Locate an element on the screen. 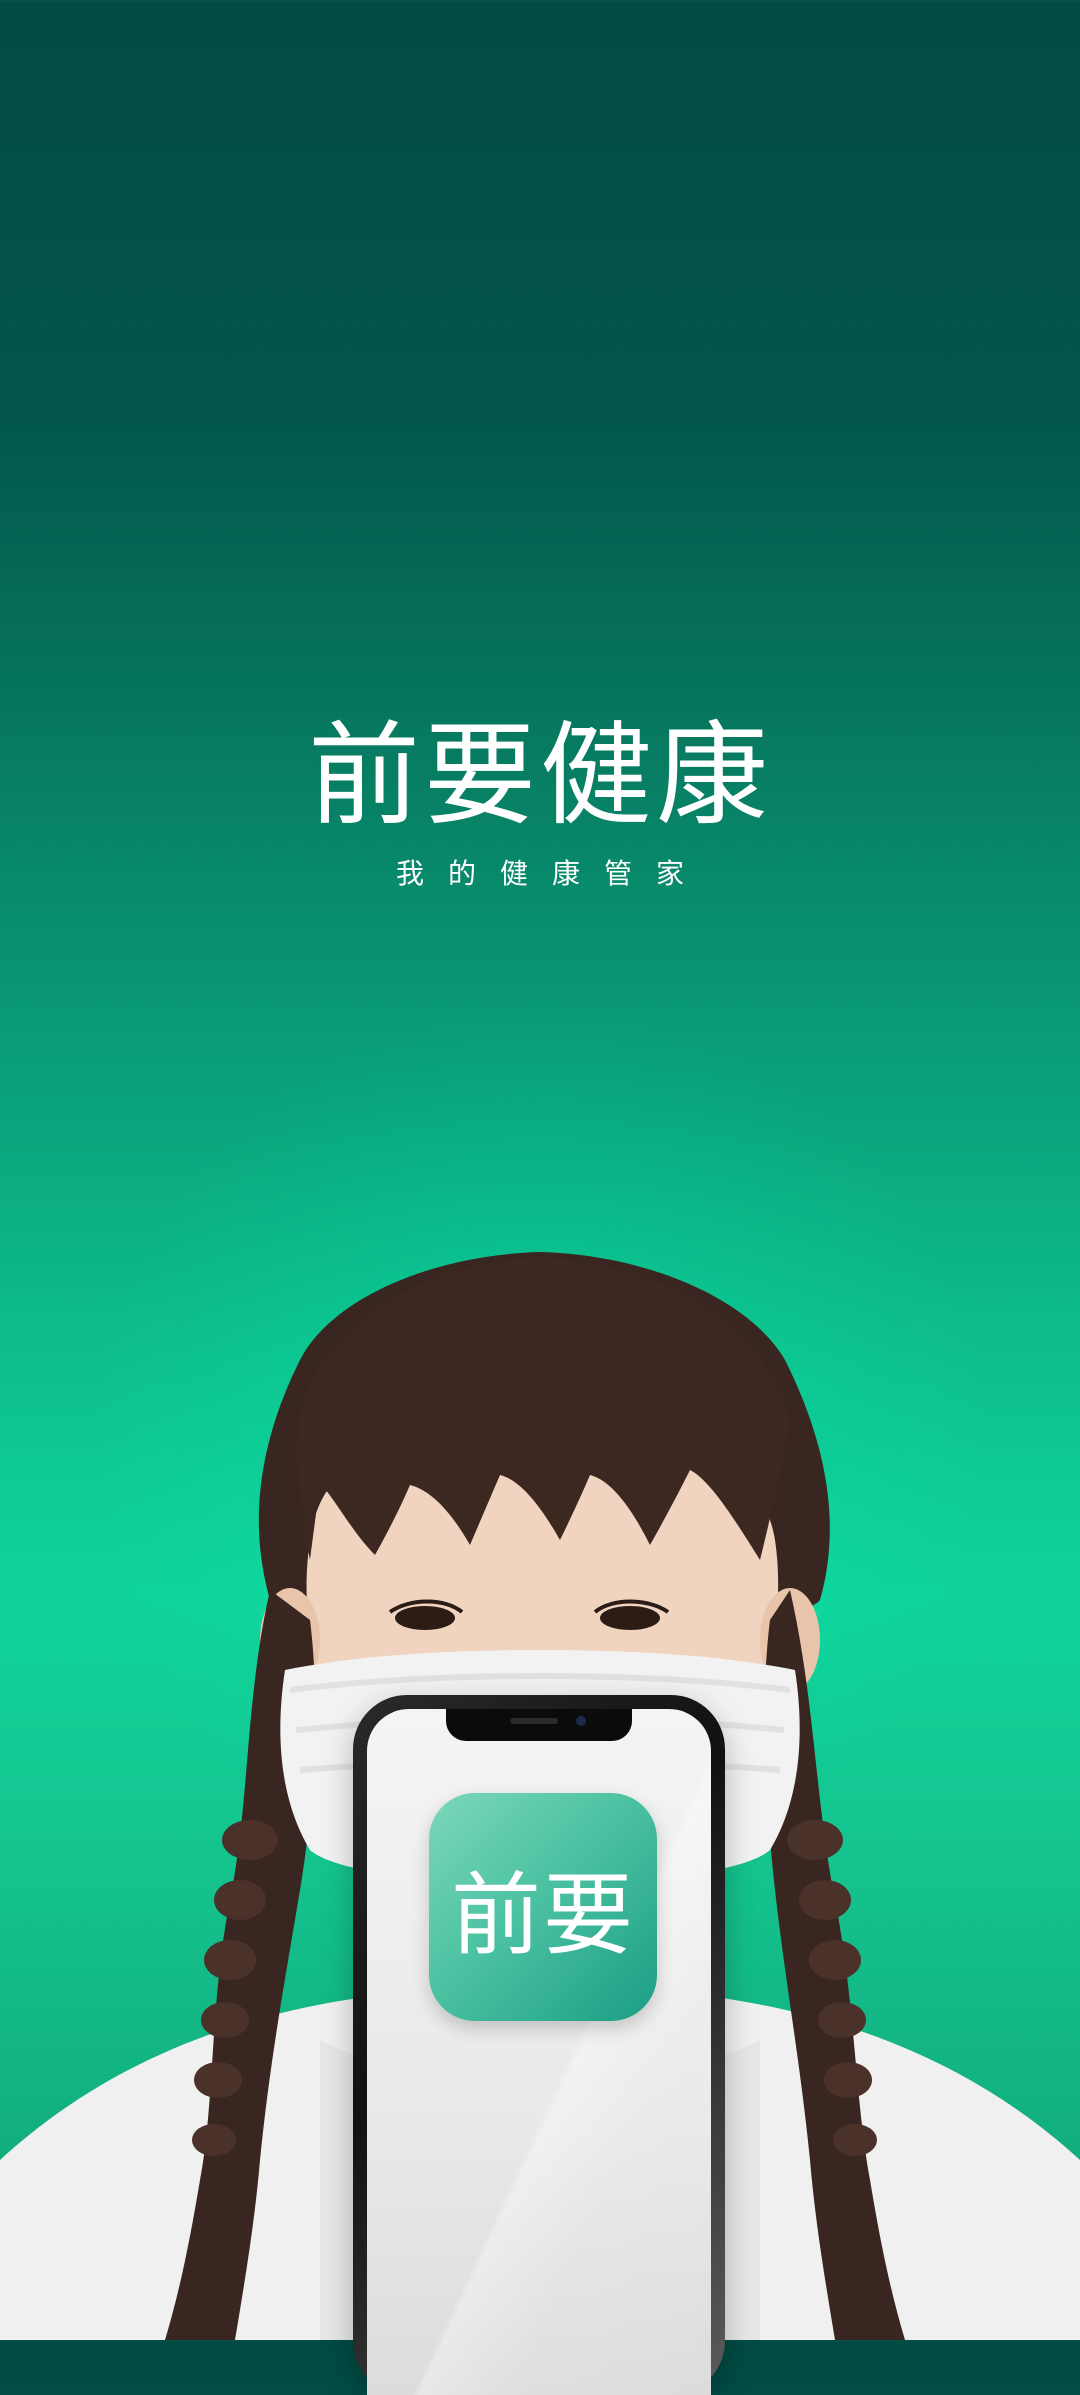 Image resolution: width=1080 pixels, height=2395 pixels. app-icon-label: 前要 is located at coordinates (543, 1915).